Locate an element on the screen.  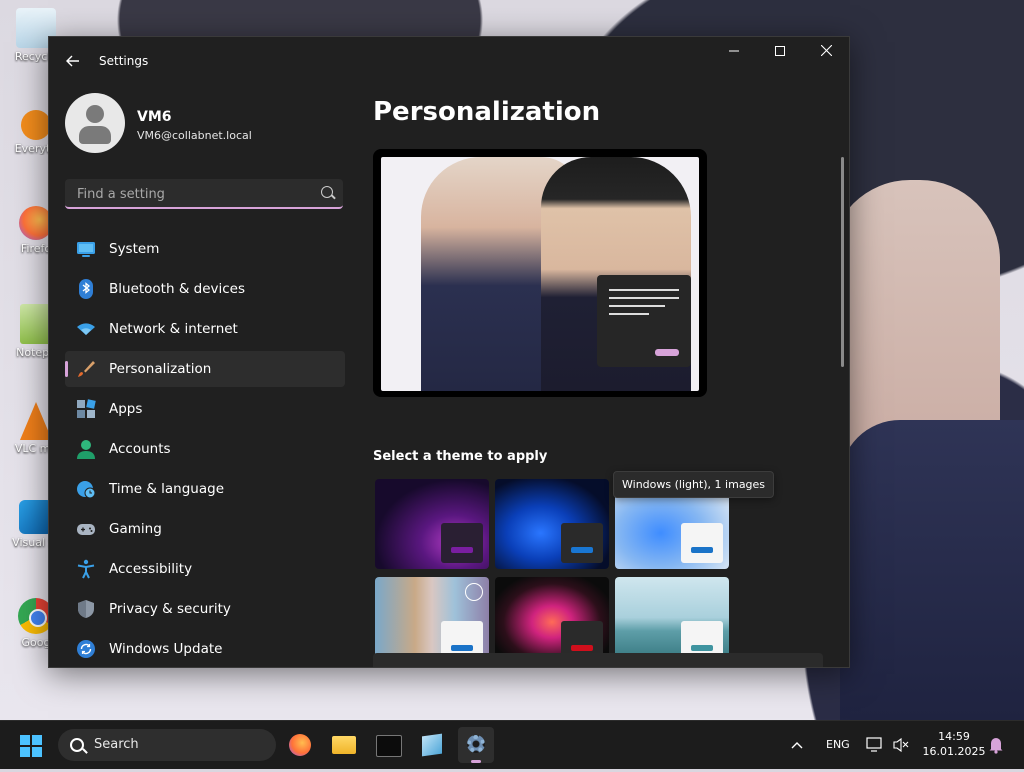
nav-item-privacy-security: Privacy & security is located at coordinates (205, 609).